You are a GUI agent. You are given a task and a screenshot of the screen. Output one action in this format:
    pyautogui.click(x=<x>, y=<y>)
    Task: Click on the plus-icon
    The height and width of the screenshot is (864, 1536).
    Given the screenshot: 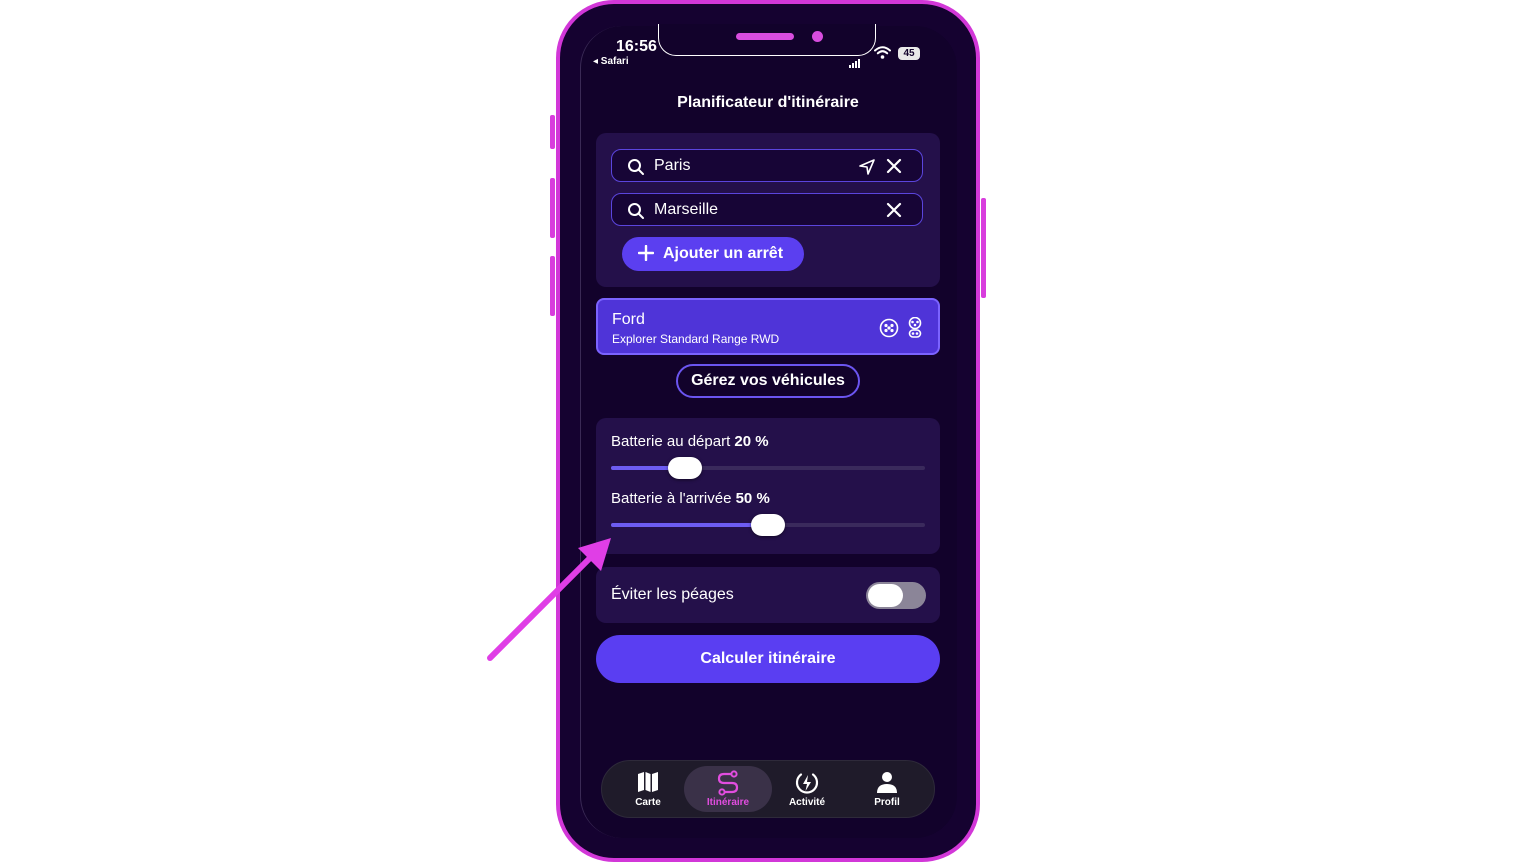 What is the action you would take?
    pyautogui.click(x=646, y=255)
    